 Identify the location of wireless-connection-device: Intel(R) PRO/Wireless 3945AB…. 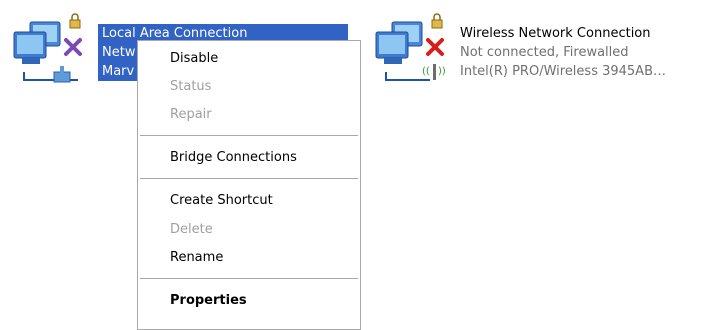
(563, 71).